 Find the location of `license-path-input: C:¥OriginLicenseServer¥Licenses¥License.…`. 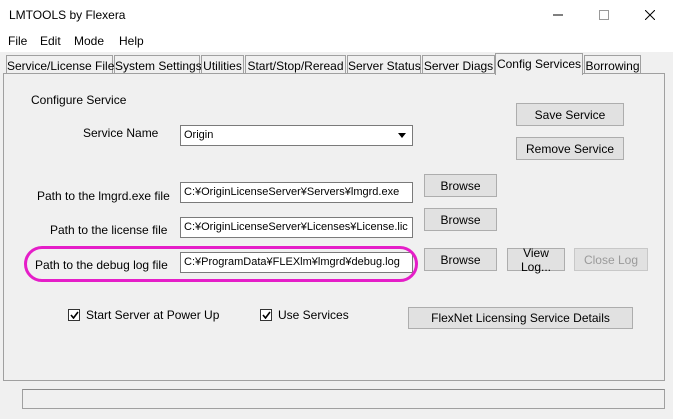

license-path-input: C:¥OriginLicenseServer¥Licenses¥License.… is located at coordinates (296, 227).